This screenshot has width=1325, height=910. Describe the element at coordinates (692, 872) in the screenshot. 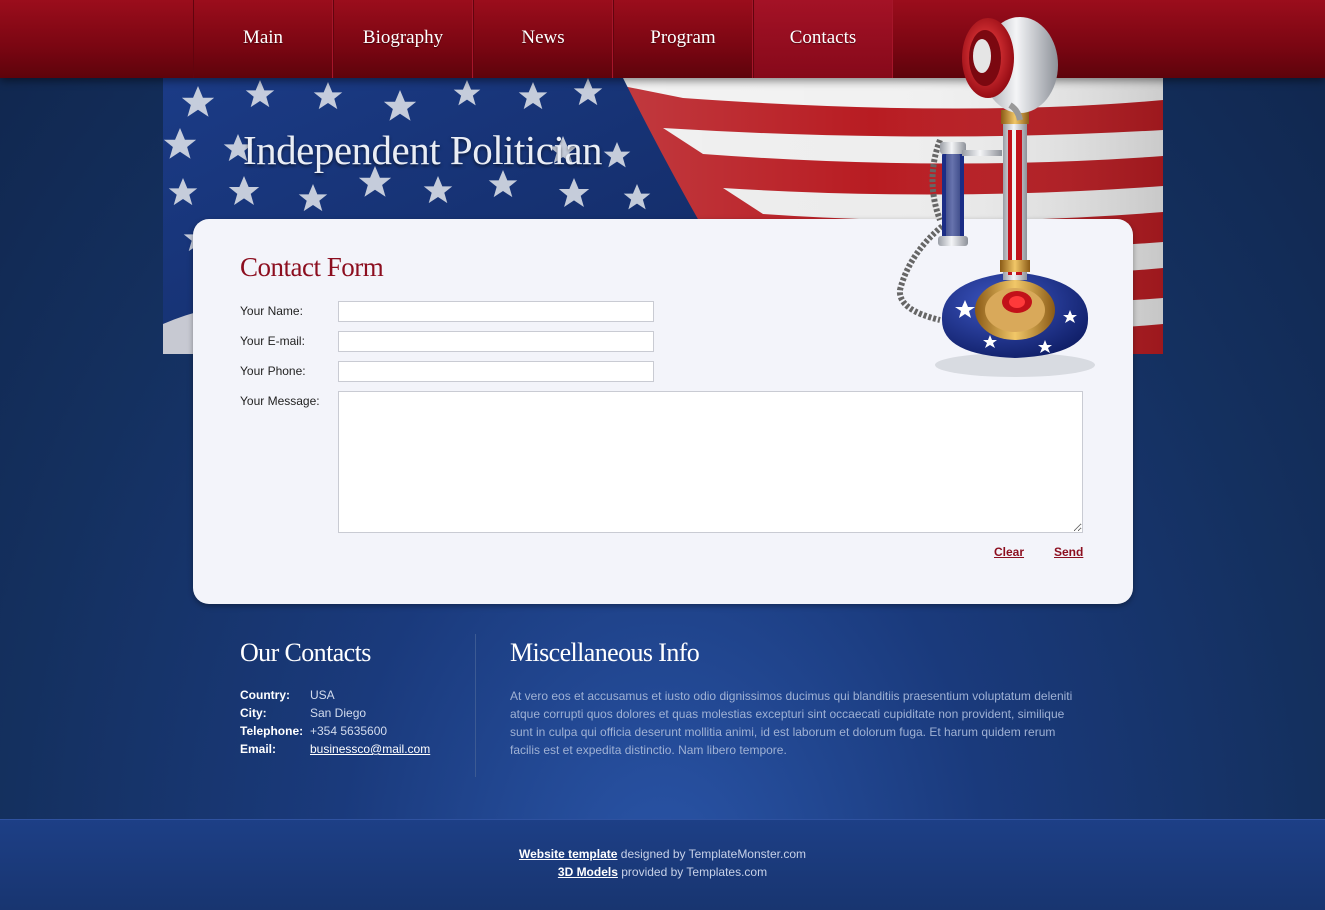

I see `footer-credit-text: provided by Templates.com` at that location.